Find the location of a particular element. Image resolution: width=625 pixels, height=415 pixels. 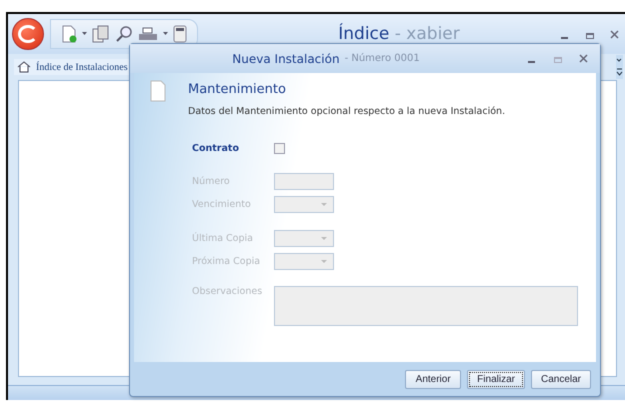

new-document-icon is located at coordinates (69, 34).